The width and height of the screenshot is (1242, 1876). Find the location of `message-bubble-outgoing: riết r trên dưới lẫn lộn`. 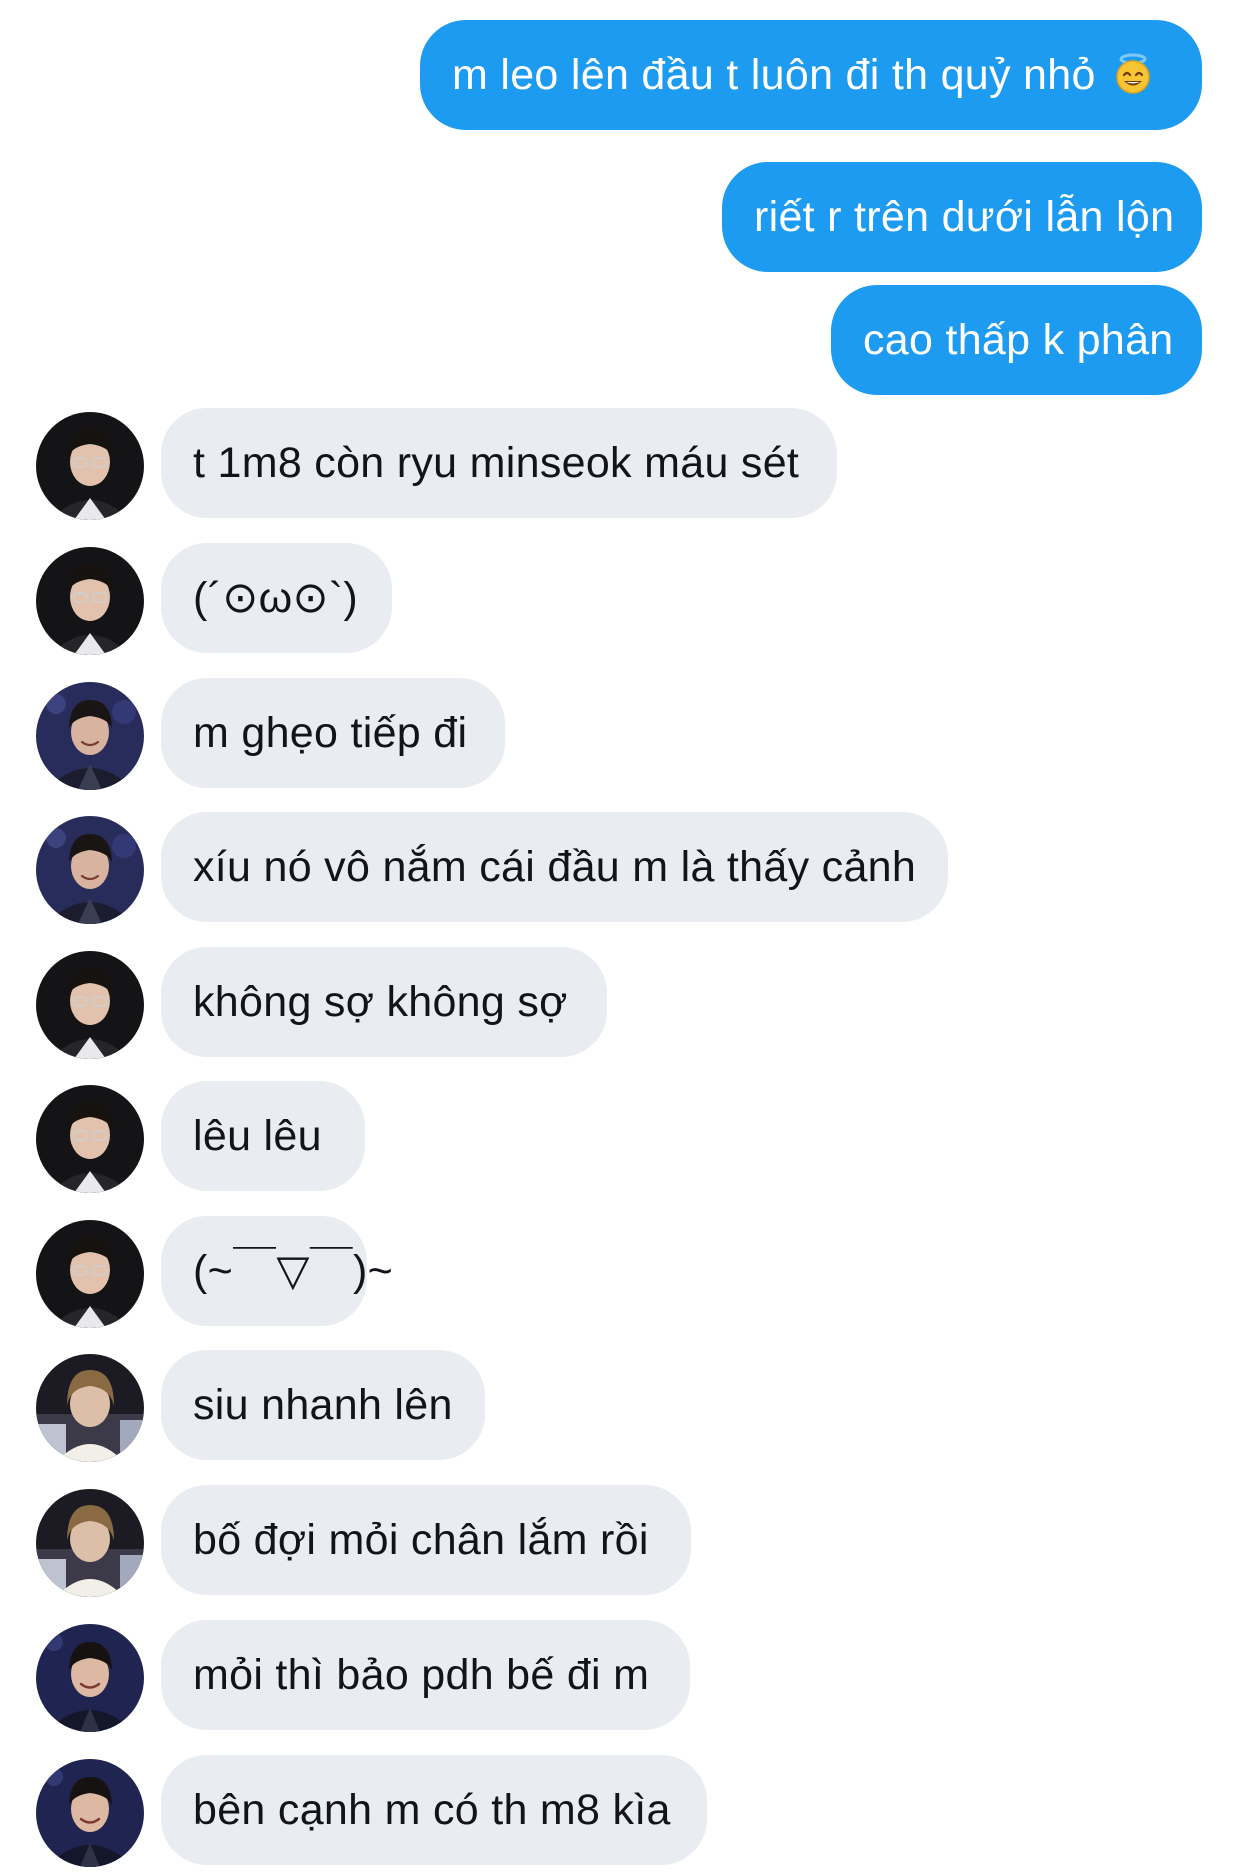

message-bubble-outgoing: riết r trên dưới lẫn lộn is located at coordinates (962, 217).